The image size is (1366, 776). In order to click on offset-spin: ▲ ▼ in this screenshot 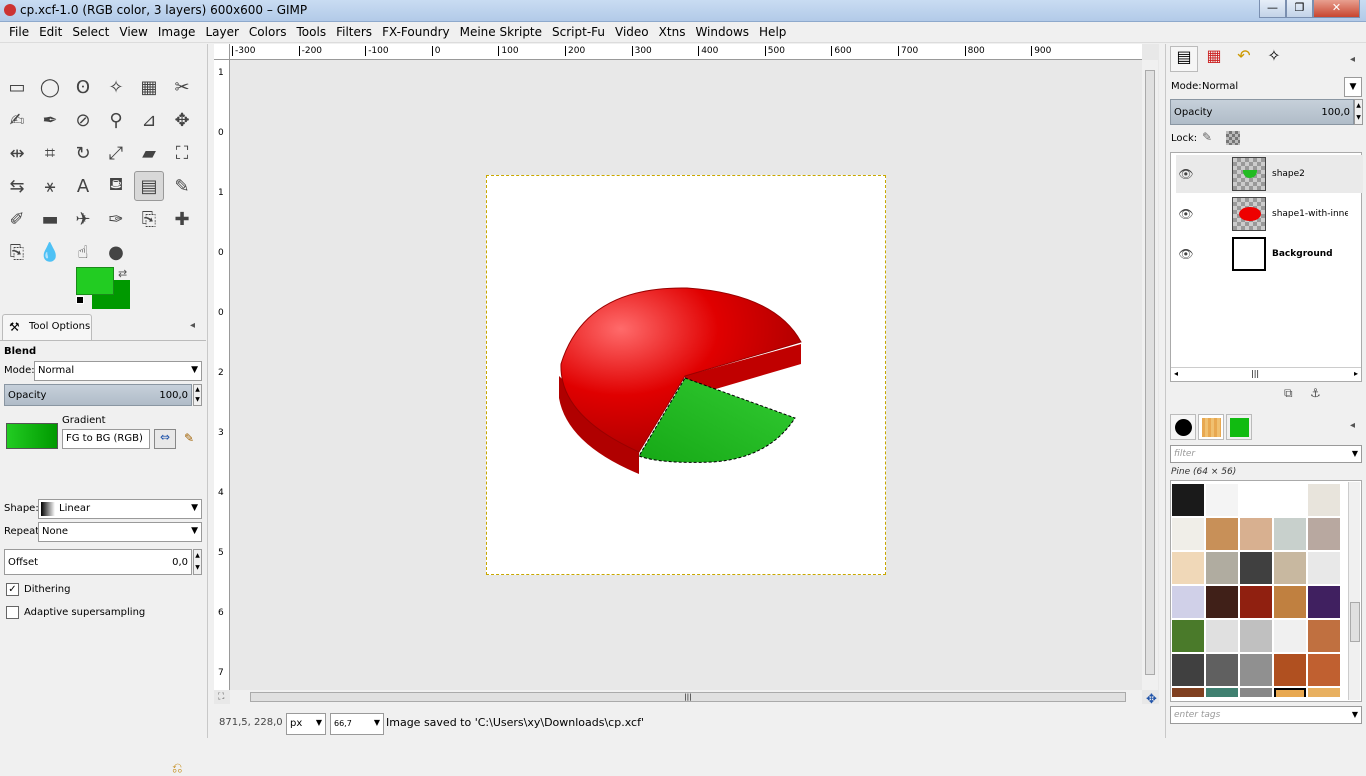, I will do `click(197, 562)`.